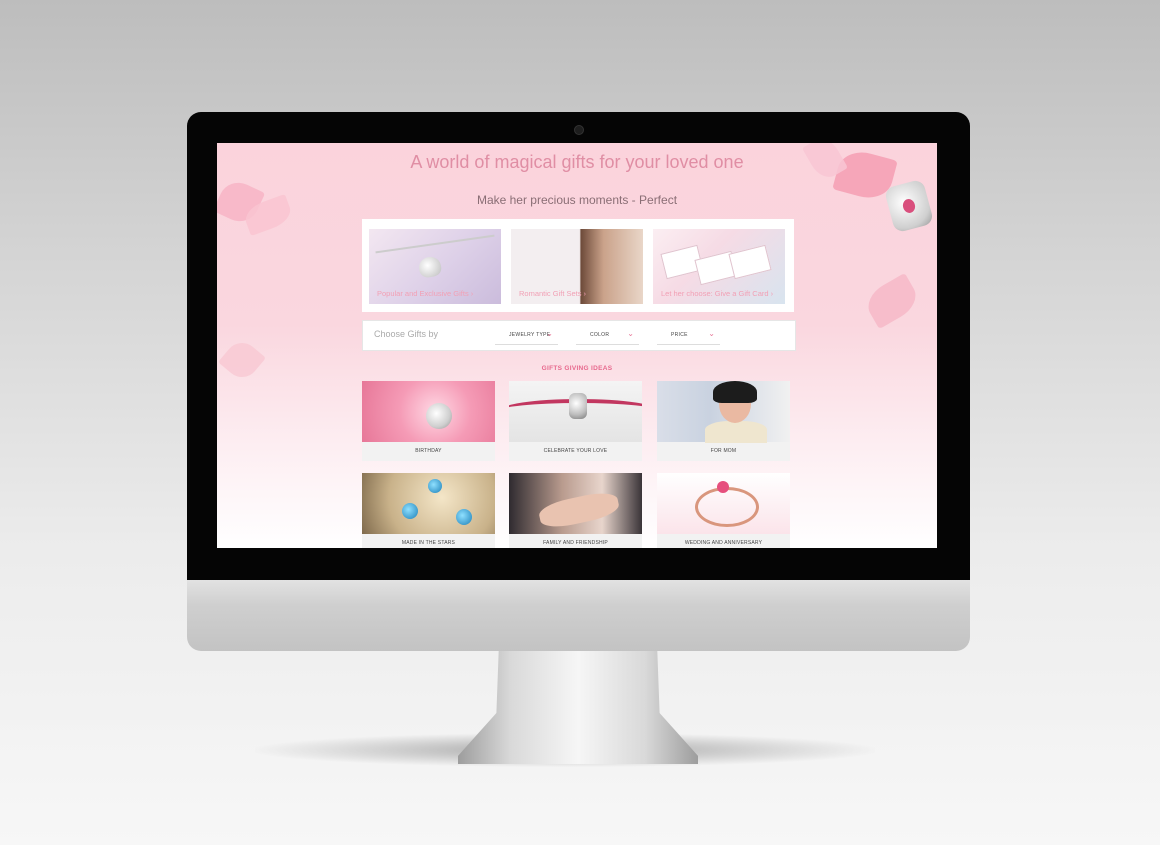  Describe the element at coordinates (430, 267) in the screenshot. I see `heart-pendant-image` at that location.